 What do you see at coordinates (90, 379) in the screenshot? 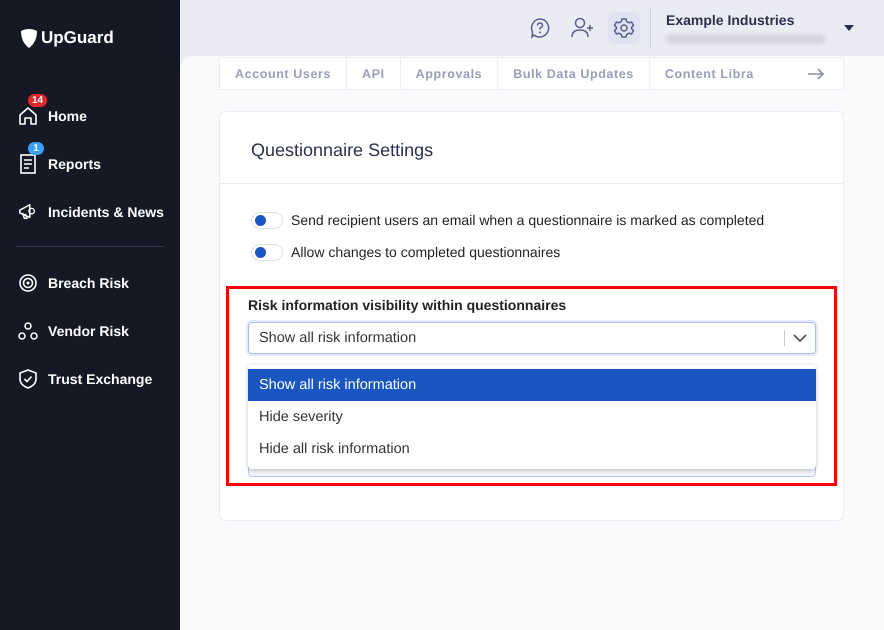
I see `nav-item: Trust Exchange` at bounding box center [90, 379].